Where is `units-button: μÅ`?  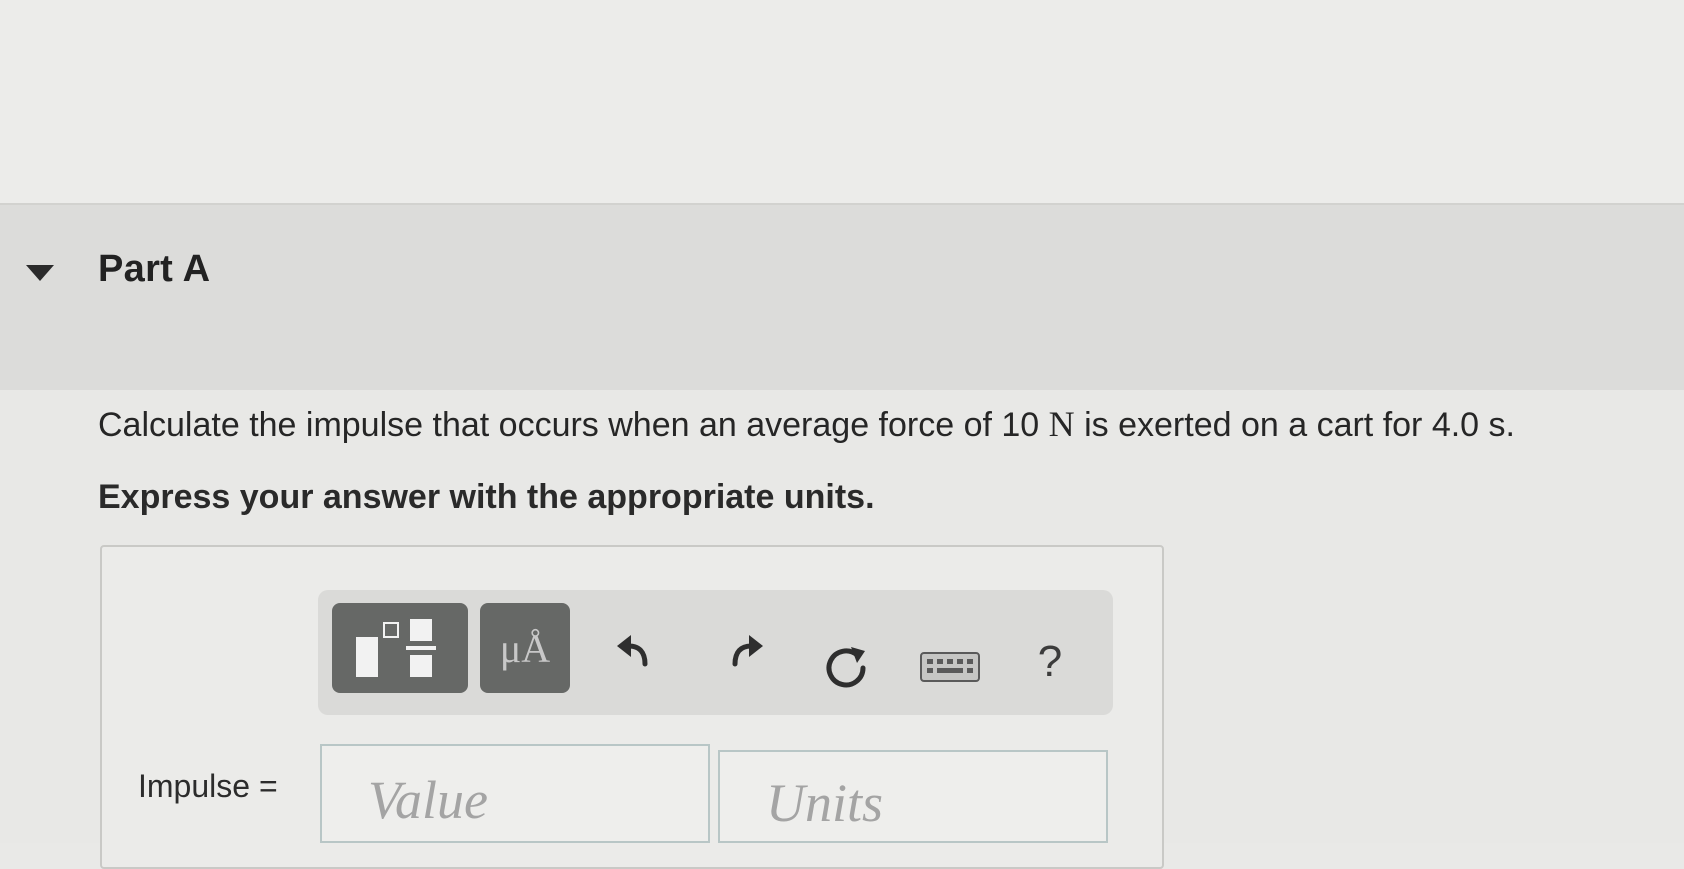
units-button: μÅ is located at coordinates (525, 648).